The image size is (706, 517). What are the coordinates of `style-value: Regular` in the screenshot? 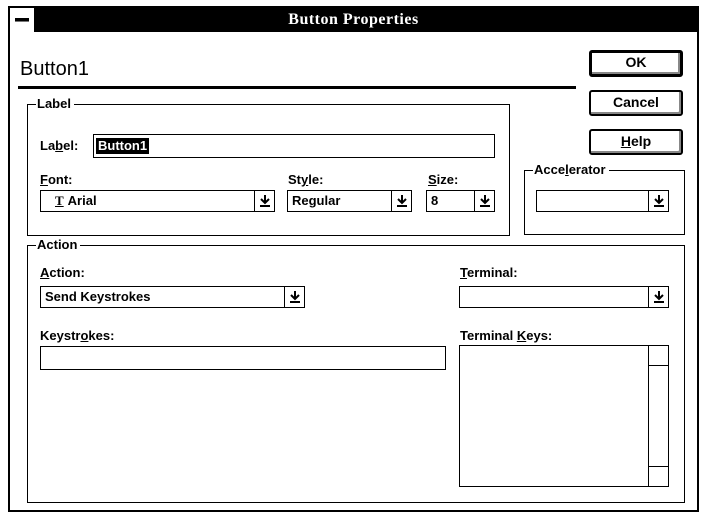 It's located at (316, 200).